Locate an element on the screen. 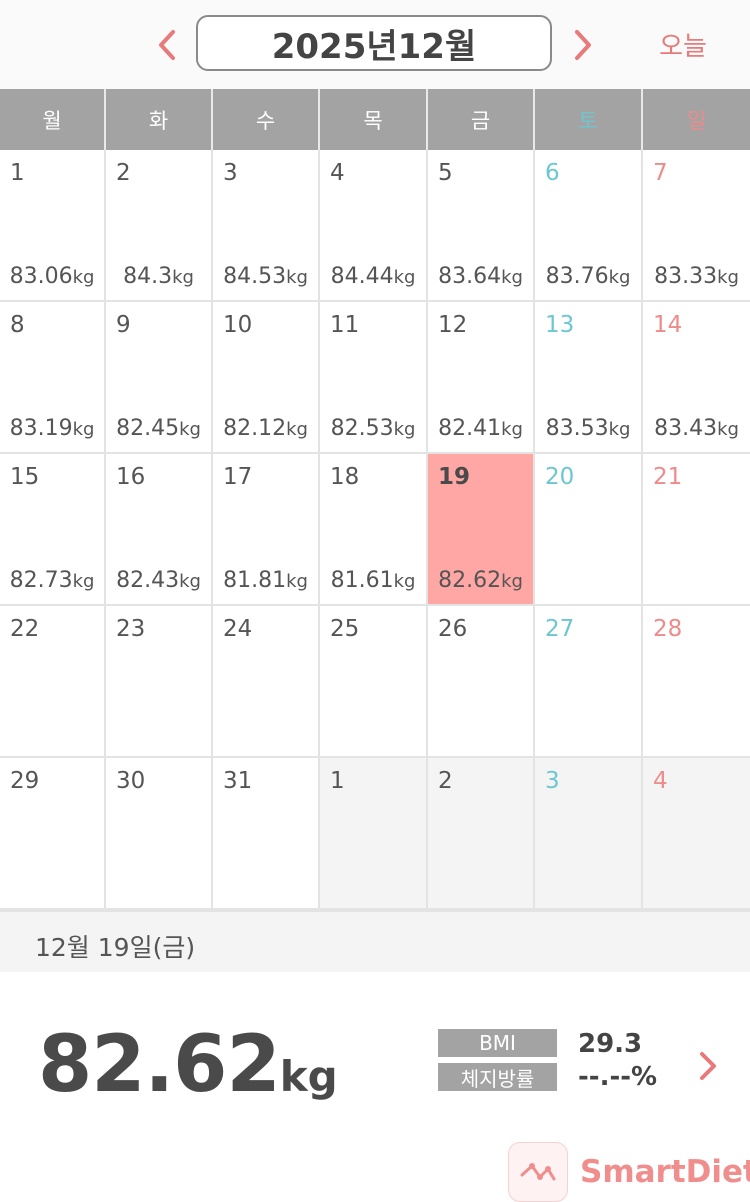  day-weight-value: 84.53 is located at coordinates (255, 276).